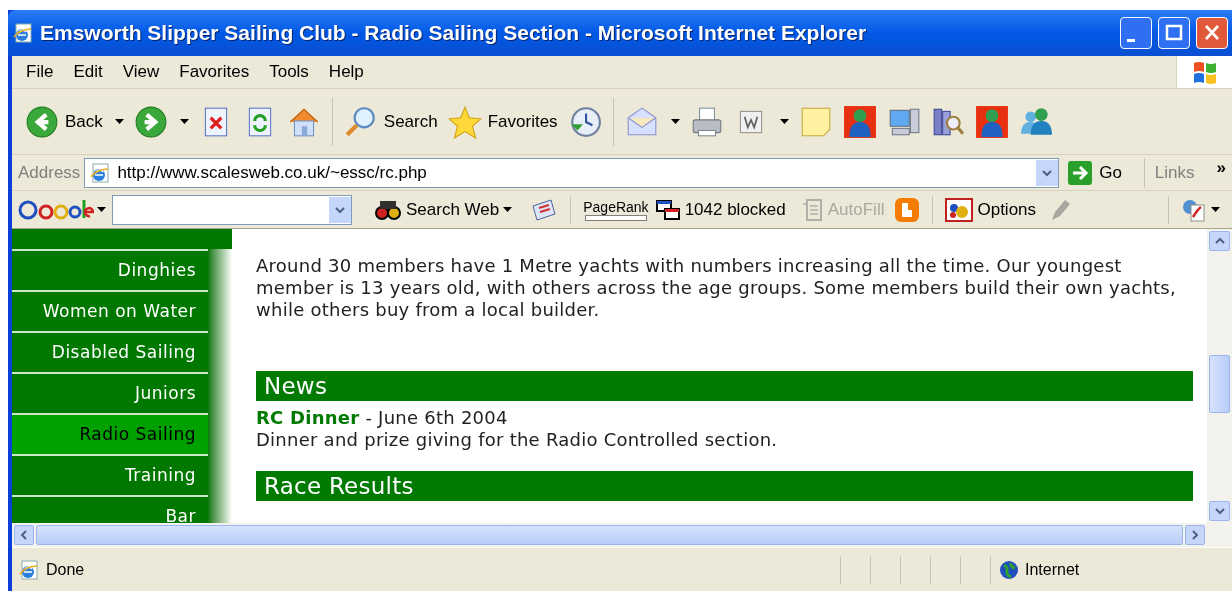  Describe the element at coordinates (74, 121) in the screenshot. I see `back-button: Back` at that location.